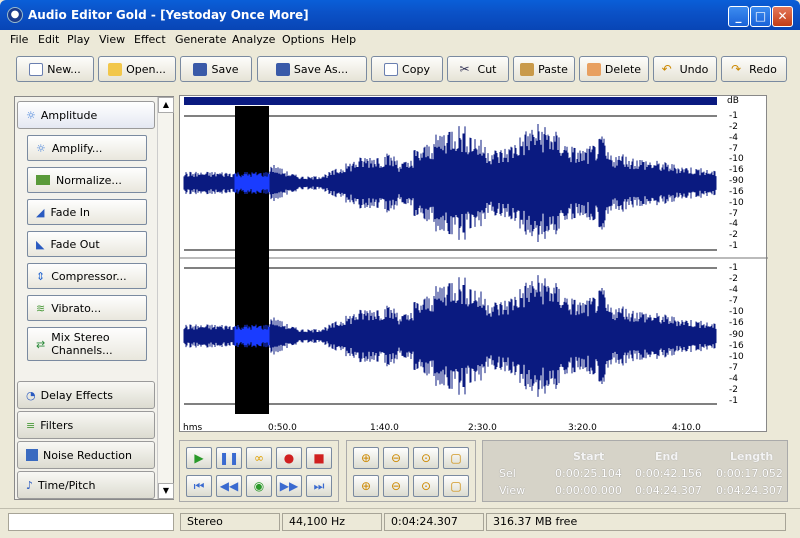 This screenshot has height=538, width=800. What do you see at coordinates (738, 16) in the screenshot?
I see `minimize-button: _` at bounding box center [738, 16].